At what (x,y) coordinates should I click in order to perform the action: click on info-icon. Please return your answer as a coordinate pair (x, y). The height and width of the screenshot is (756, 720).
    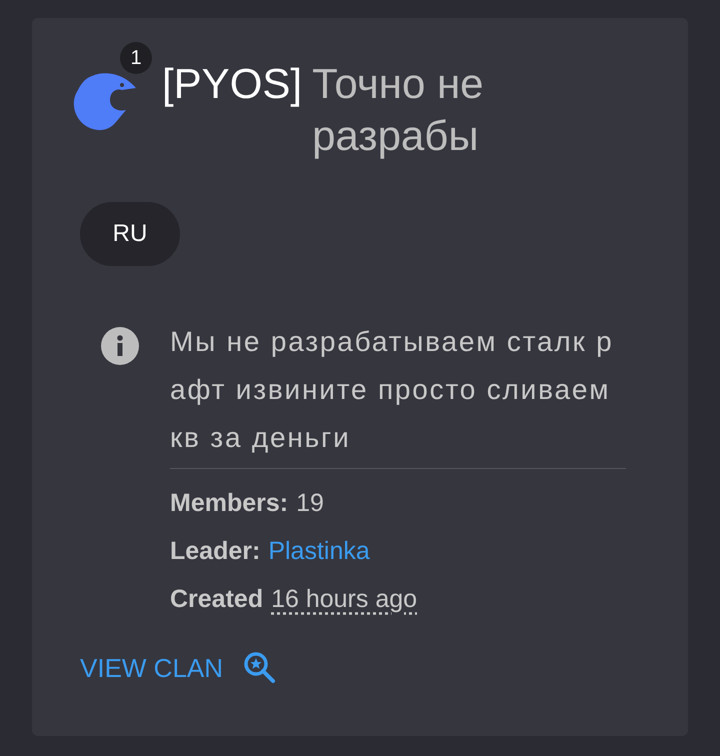
    Looking at the image, I should click on (120, 346).